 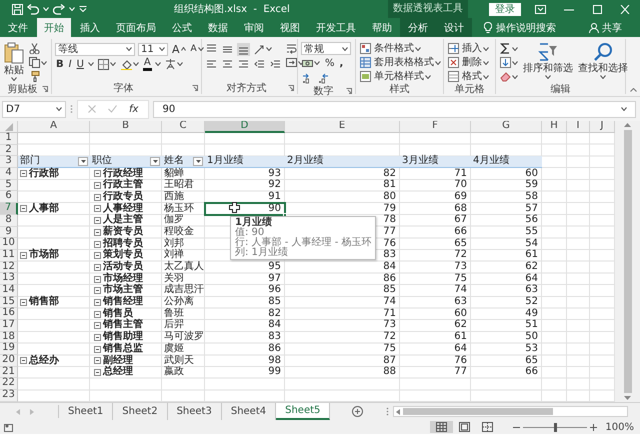 What do you see at coordinates (394, 109) in the screenshot?
I see `formula-field: 90` at bounding box center [394, 109].